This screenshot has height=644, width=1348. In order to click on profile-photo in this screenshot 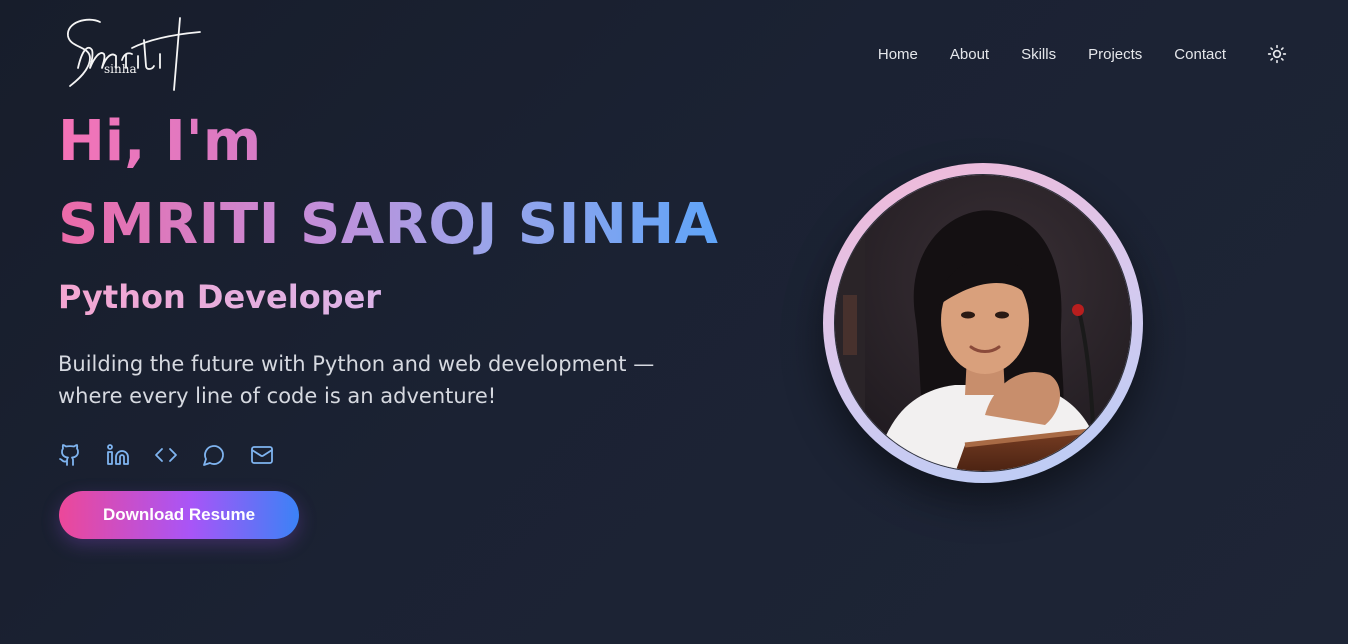, I will do `click(983, 323)`.